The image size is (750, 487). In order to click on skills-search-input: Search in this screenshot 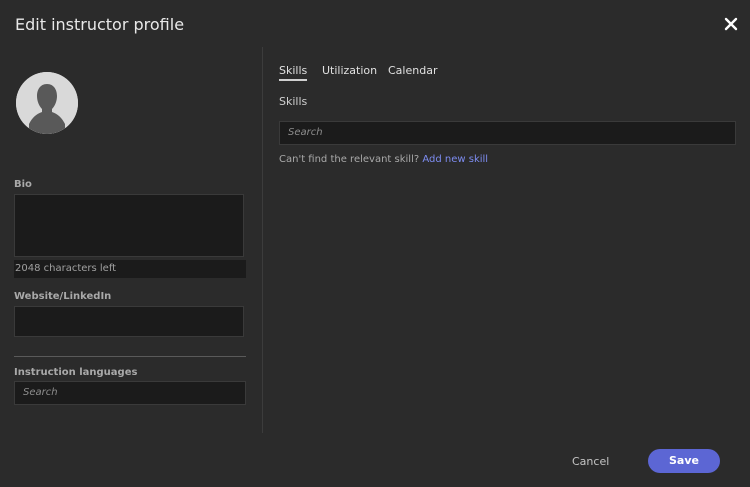, I will do `click(507, 133)`.